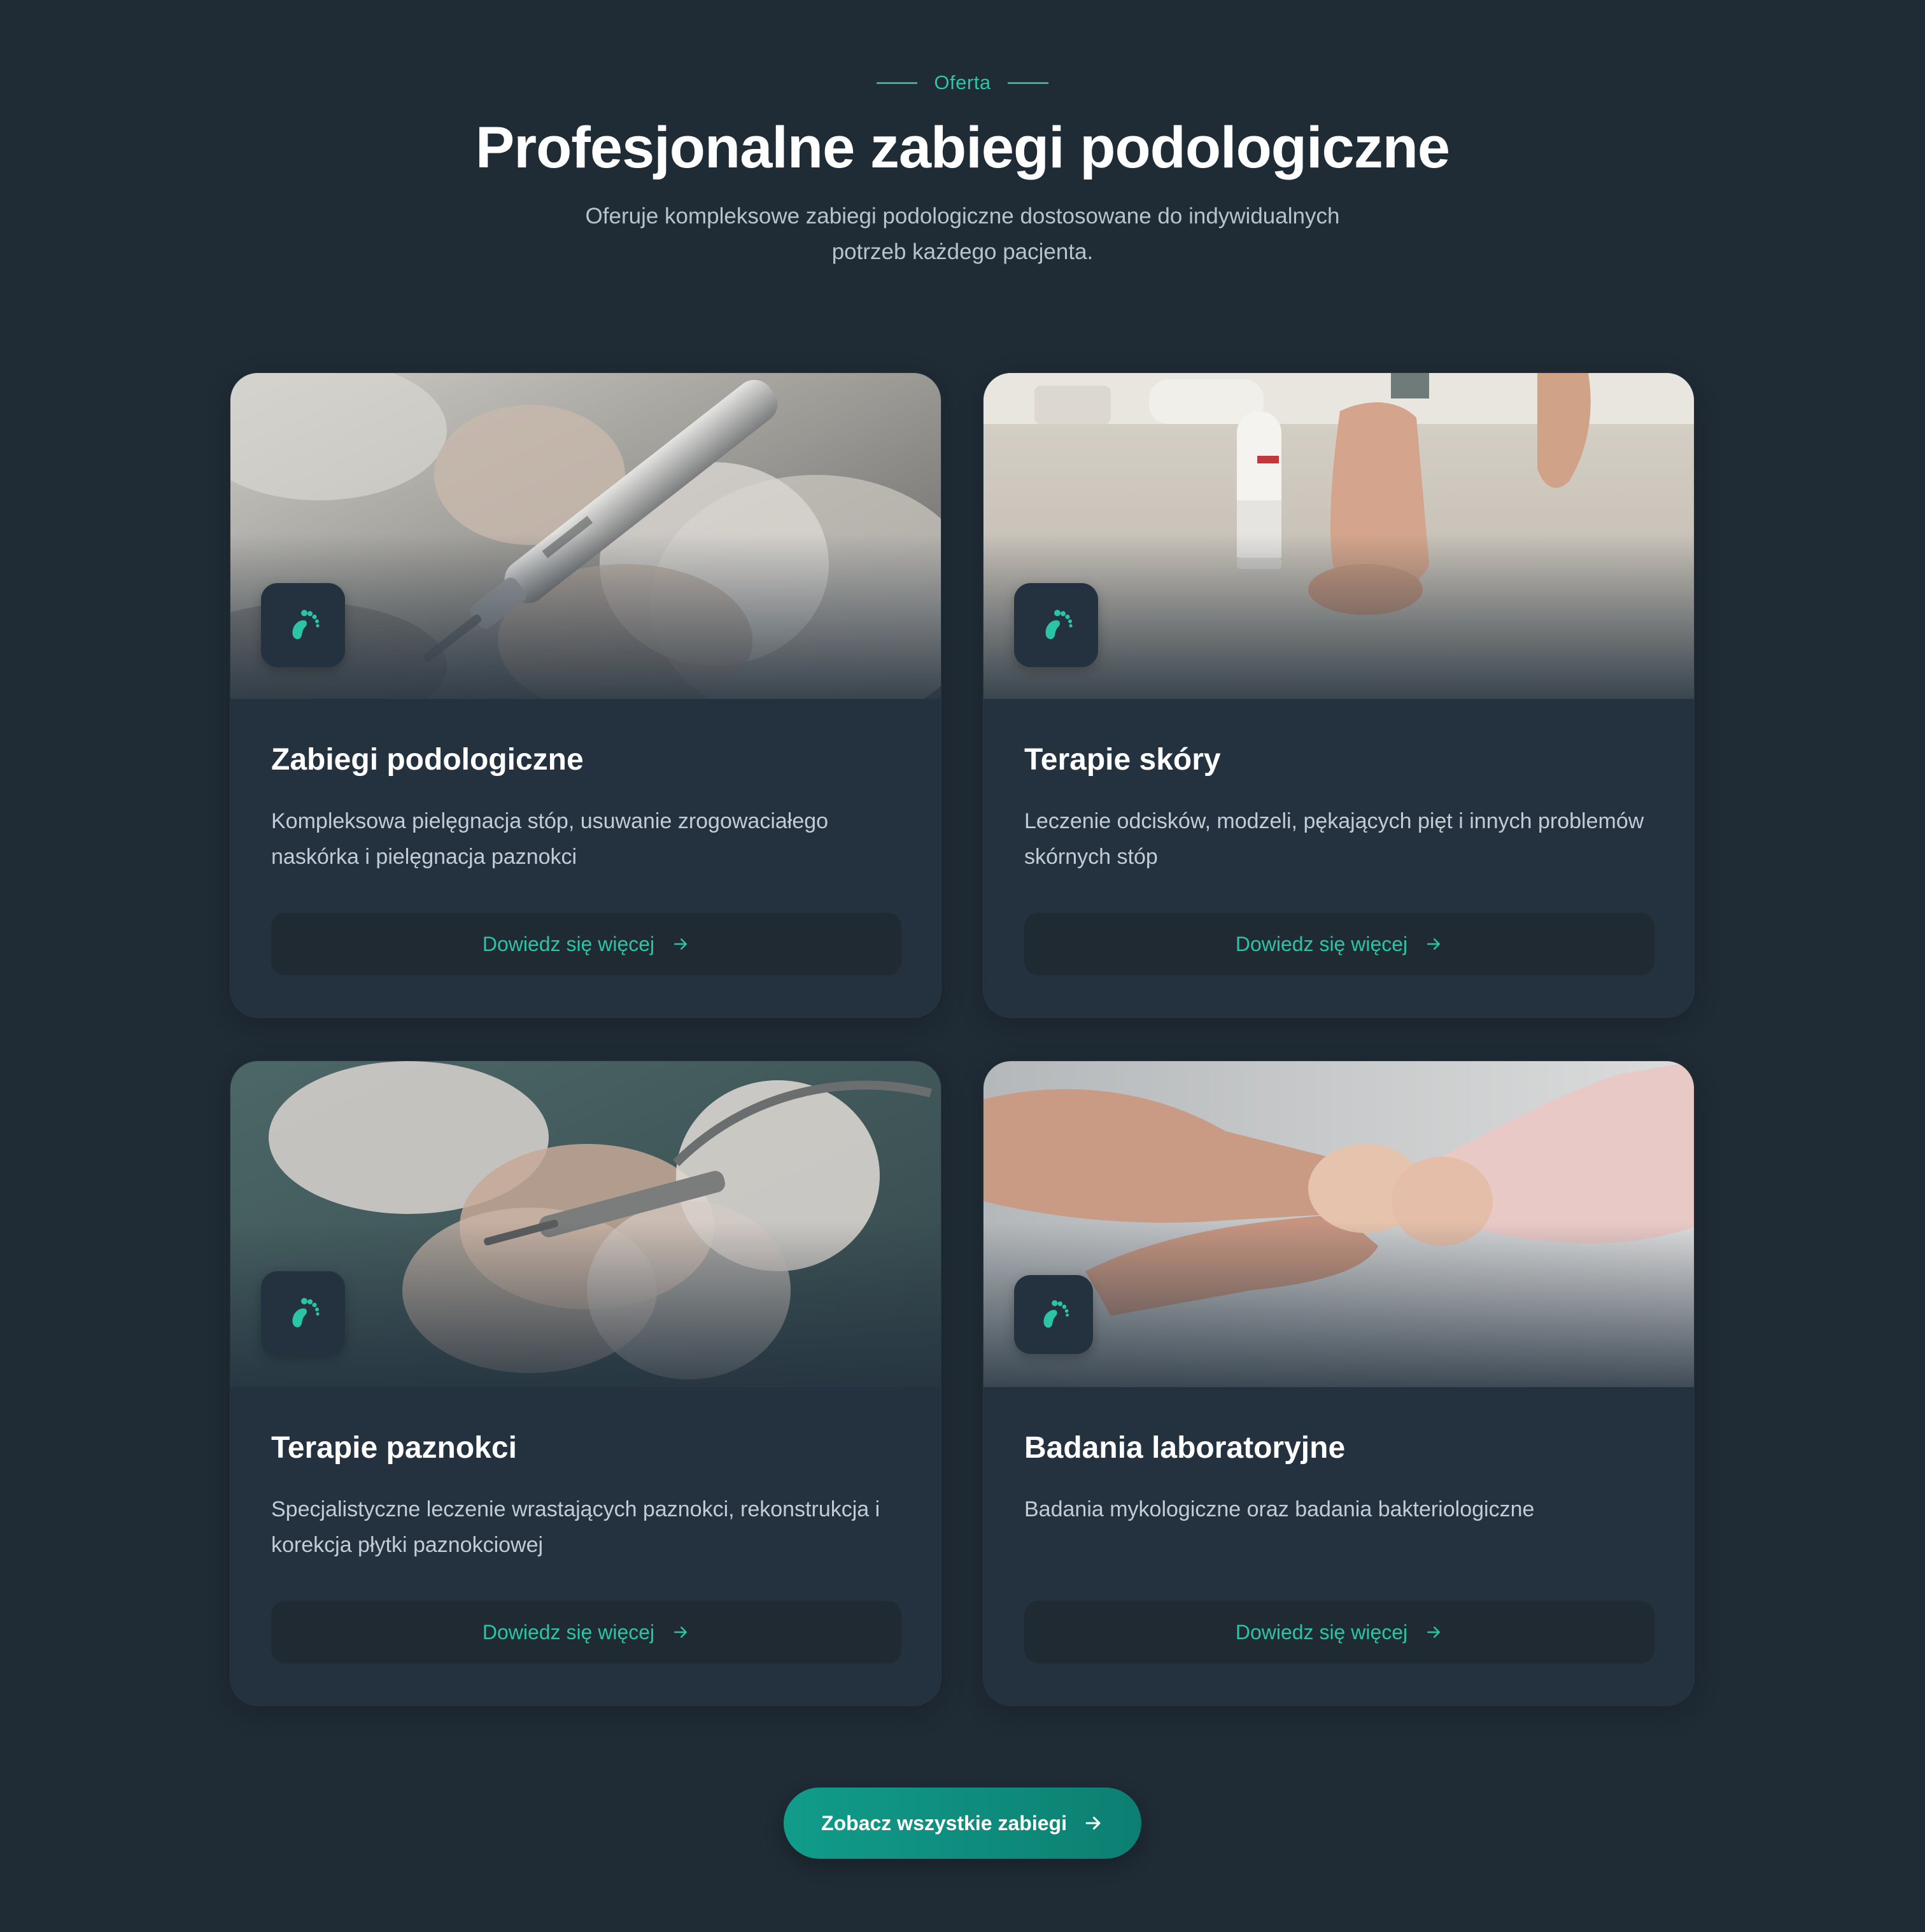  What do you see at coordinates (1185, 1448) in the screenshot?
I see `card-title: Badania laboratoryjne` at bounding box center [1185, 1448].